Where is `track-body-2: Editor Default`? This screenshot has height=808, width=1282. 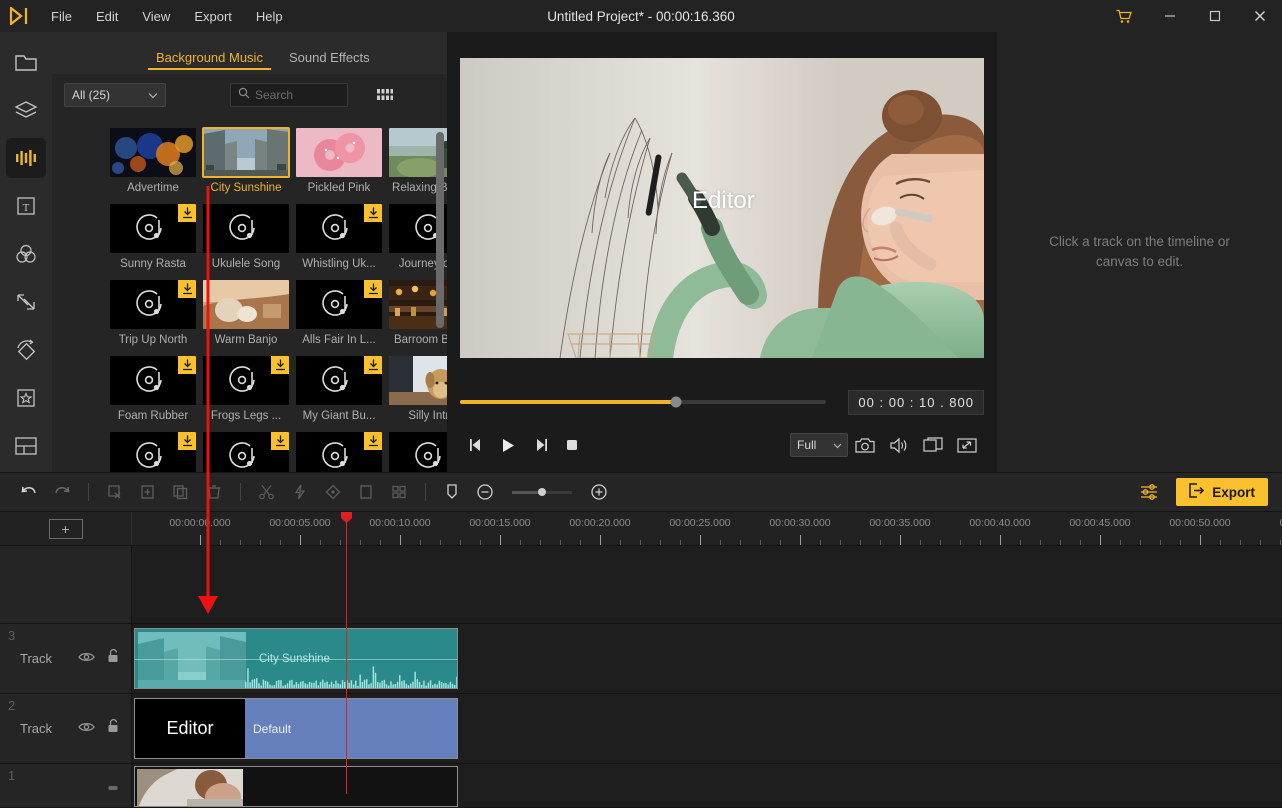 track-body-2: Editor Default is located at coordinates (707, 728).